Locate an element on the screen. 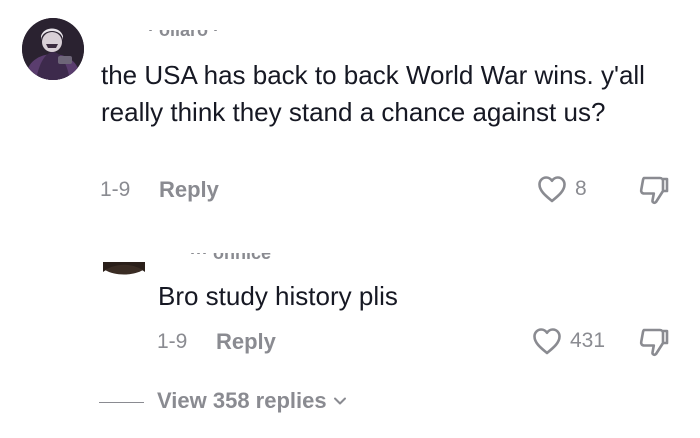  like-count: 8 is located at coordinates (581, 188).